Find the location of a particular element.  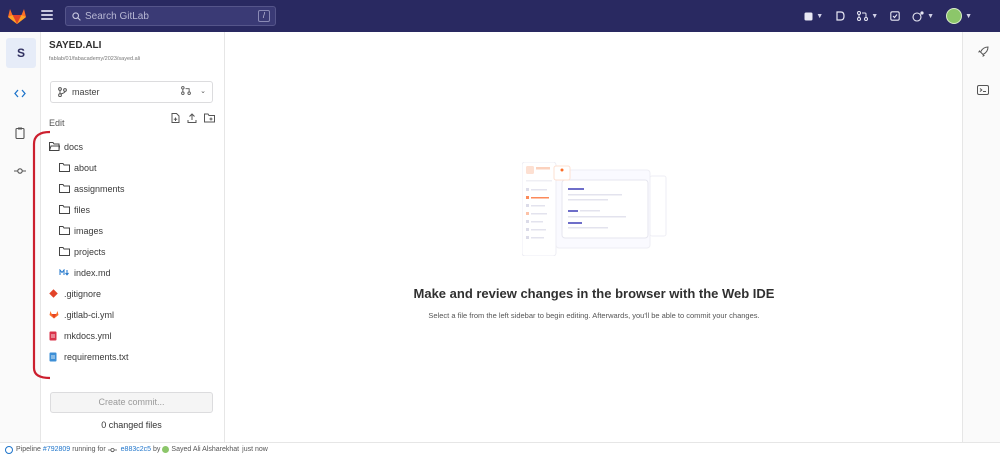

terminal-icon is located at coordinates (983, 90).